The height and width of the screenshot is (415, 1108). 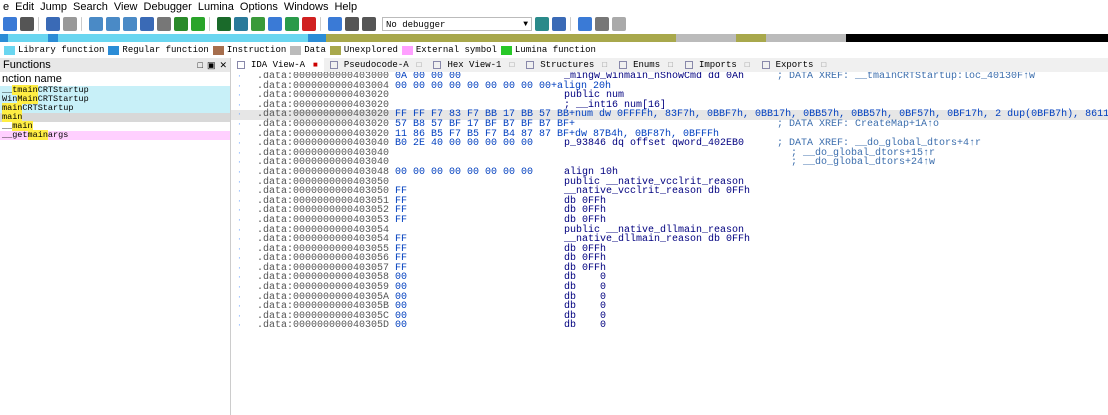 What do you see at coordinates (306, 7) in the screenshot?
I see `menu-item: Windows` at bounding box center [306, 7].